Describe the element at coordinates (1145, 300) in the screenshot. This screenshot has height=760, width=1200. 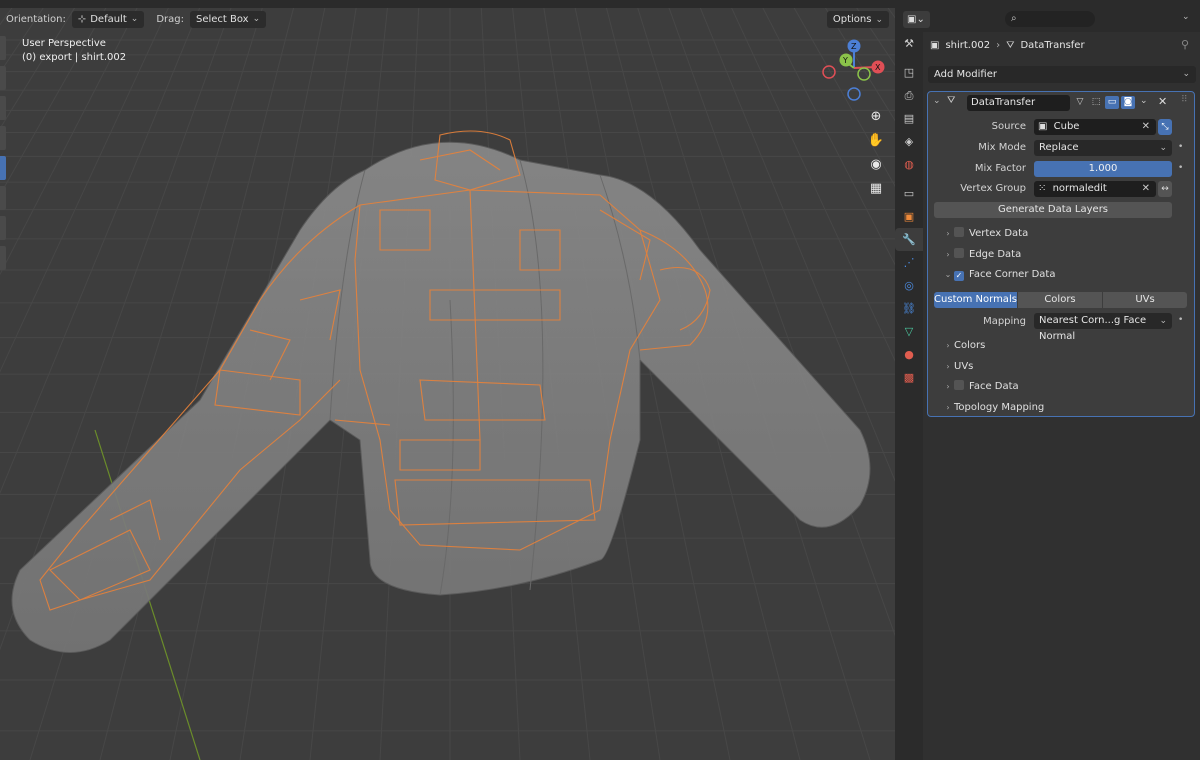
I see `tab-uvs: UVs` at that location.